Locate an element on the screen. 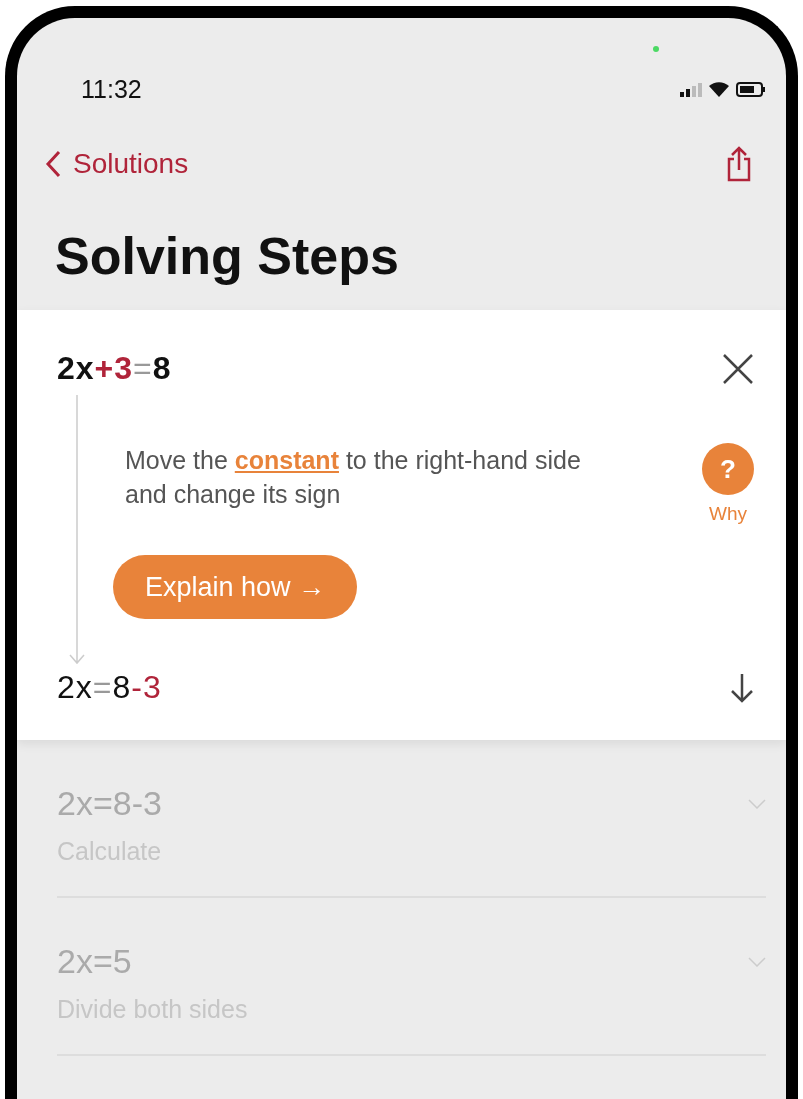 The image size is (803, 1099). signal-icon is located at coordinates (691, 90).